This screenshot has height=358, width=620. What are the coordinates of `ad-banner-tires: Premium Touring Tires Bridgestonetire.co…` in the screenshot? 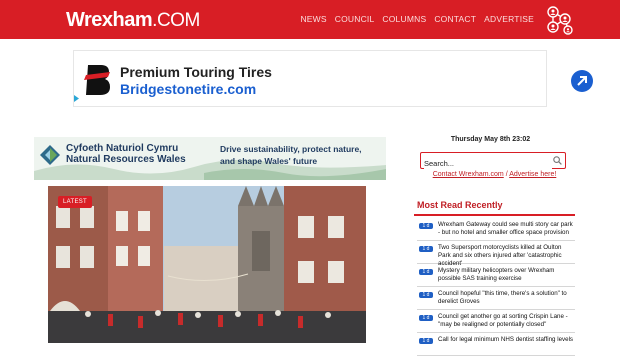 It's located at (333, 78).